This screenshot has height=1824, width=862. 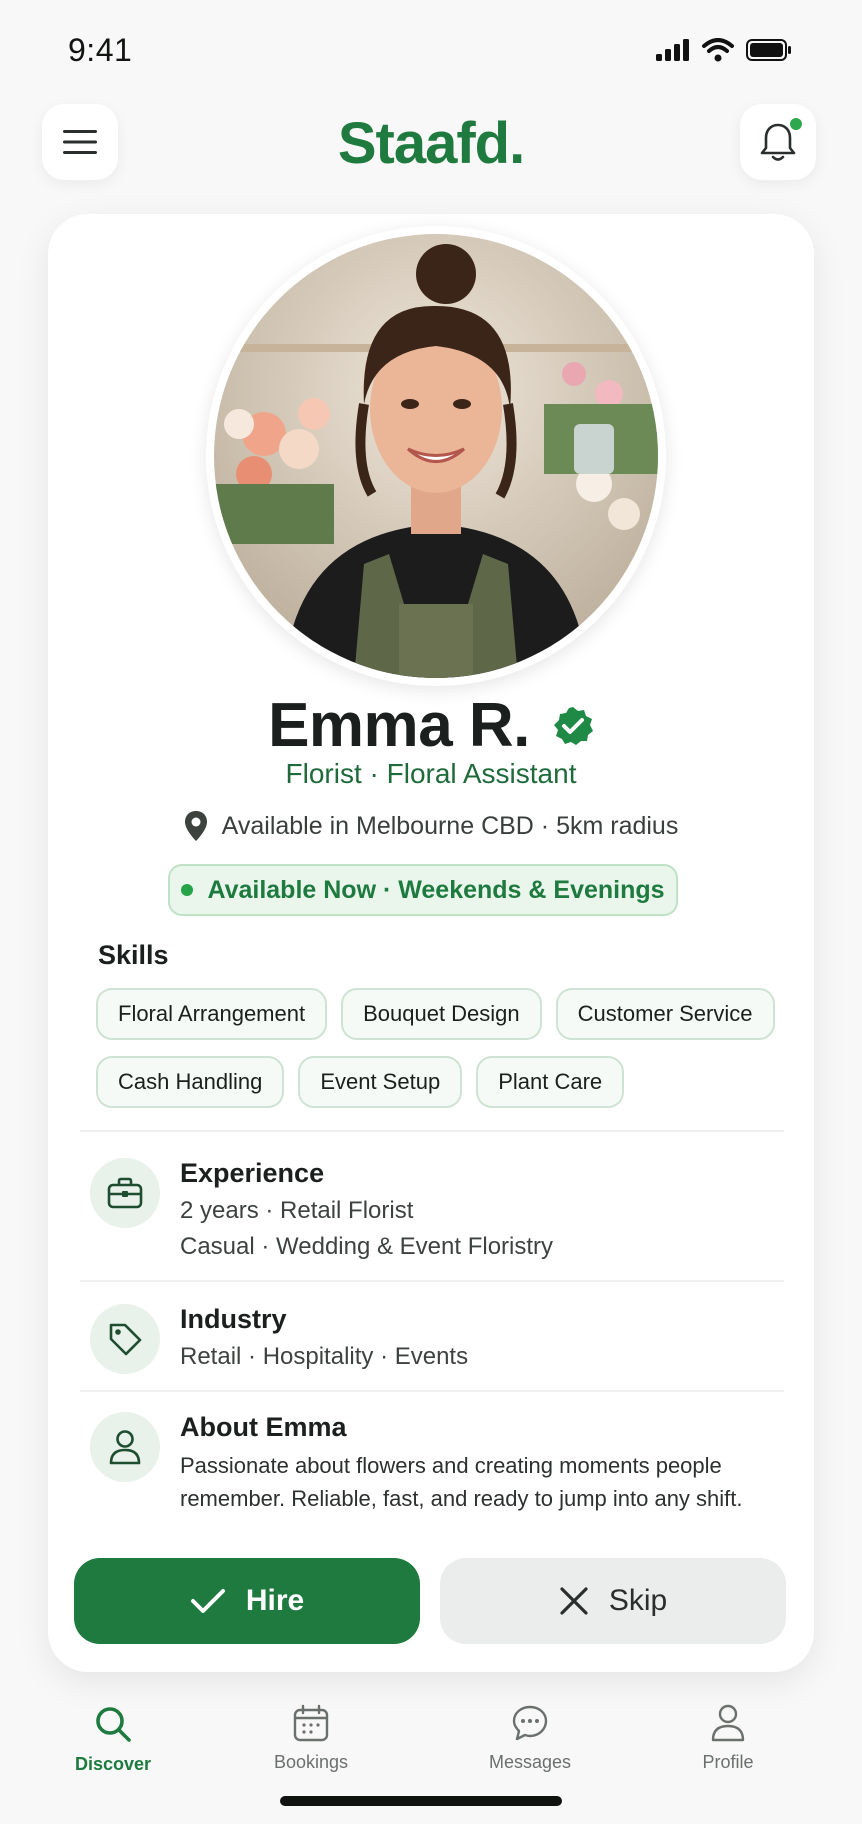 What do you see at coordinates (550, 1082) in the screenshot?
I see `skill-chip: Plant Care` at bounding box center [550, 1082].